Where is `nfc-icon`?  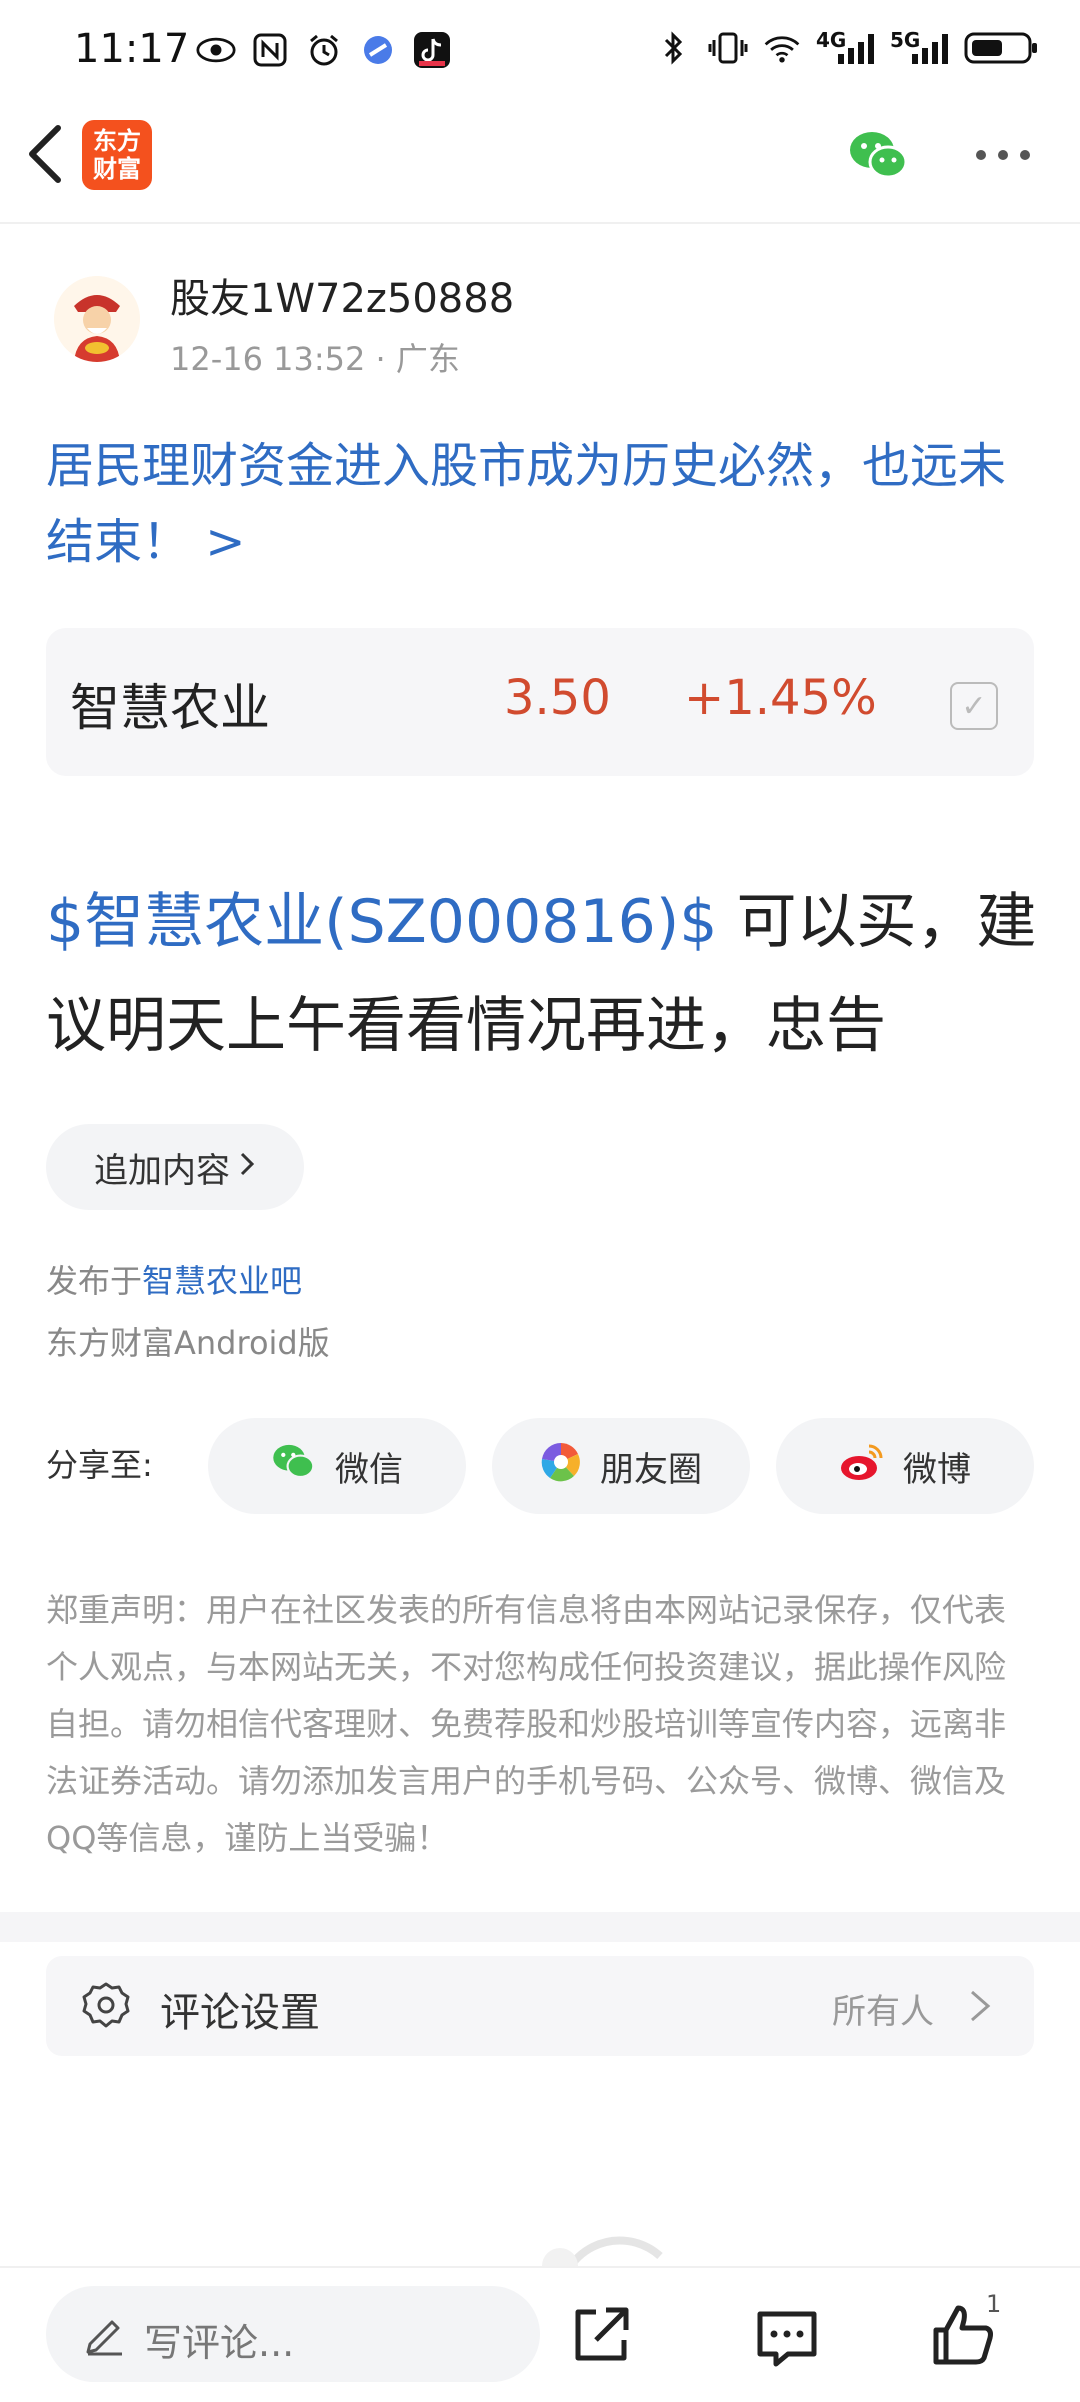
nfc-icon is located at coordinates (270, 50).